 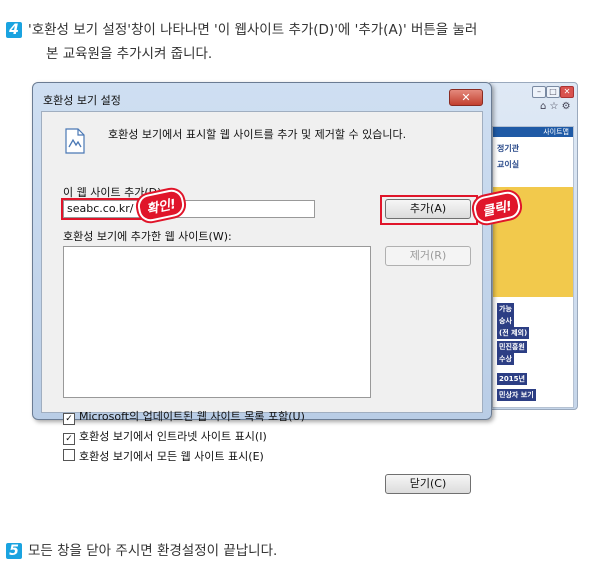 I want to click on remove-button: 제거(R), so click(x=428, y=256).